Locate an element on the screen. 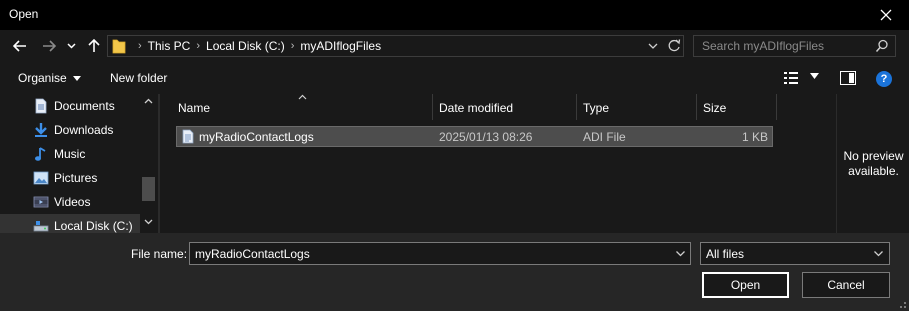  sidebar-item-pictures: Pictures is located at coordinates (70, 178).